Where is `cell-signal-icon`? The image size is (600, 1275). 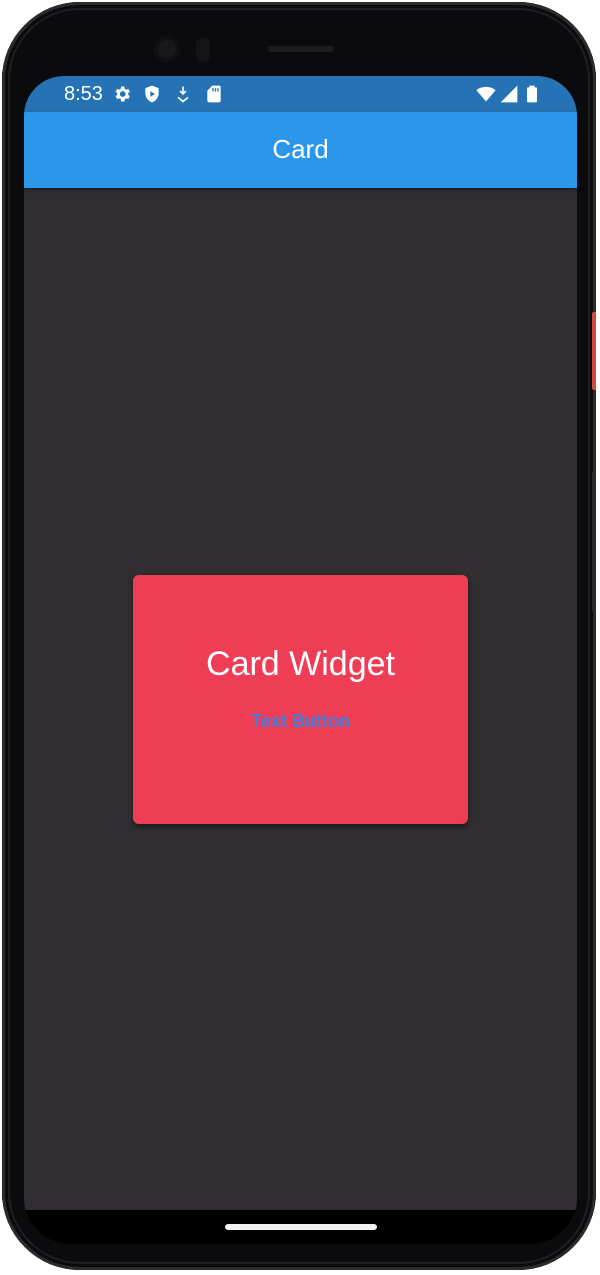 cell-signal-icon is located at coordinates (509, 94).